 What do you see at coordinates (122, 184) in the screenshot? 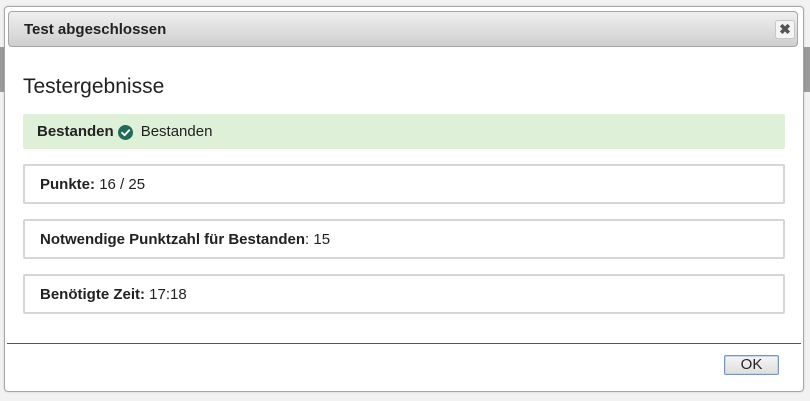
I see `points-value: 16 / 25` at bounding box center [122, 184].